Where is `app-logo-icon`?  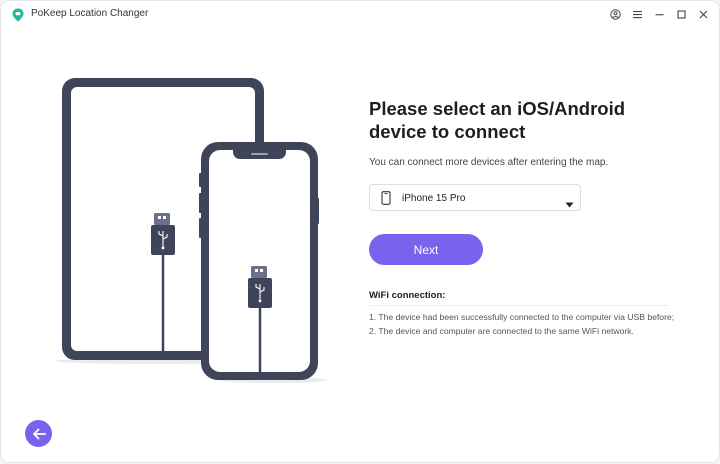 app-logo-icon is located at coordinates (18, 15).